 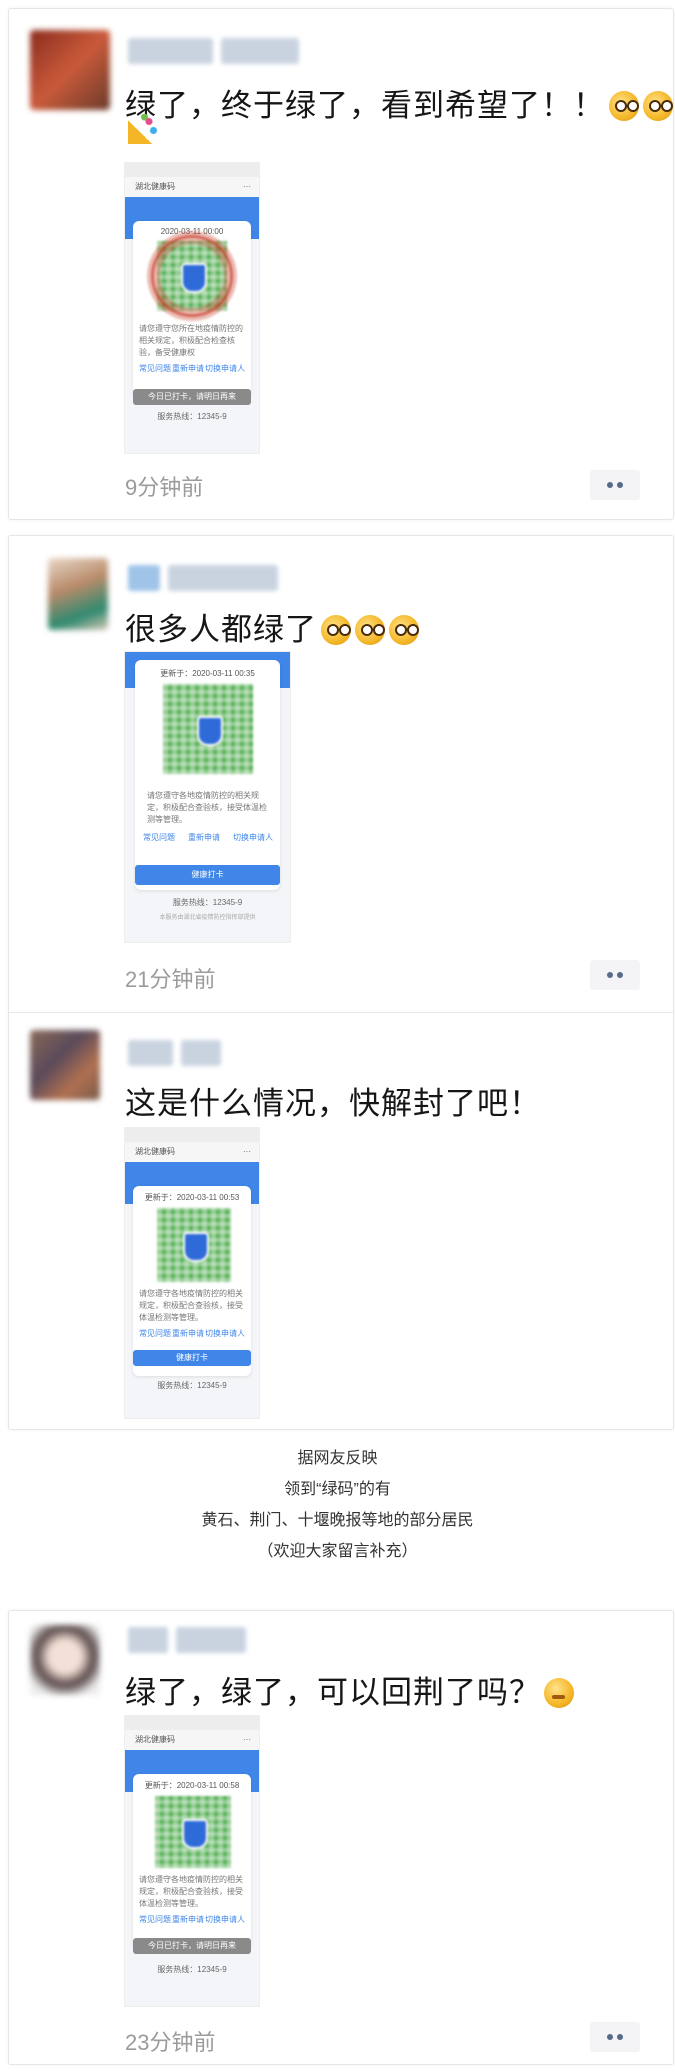 I want to click on notice-text: 请您遵守您所在地疫情防控的相关规定，积极配合检查核验，备受健康权, so click(x=191, y=340).